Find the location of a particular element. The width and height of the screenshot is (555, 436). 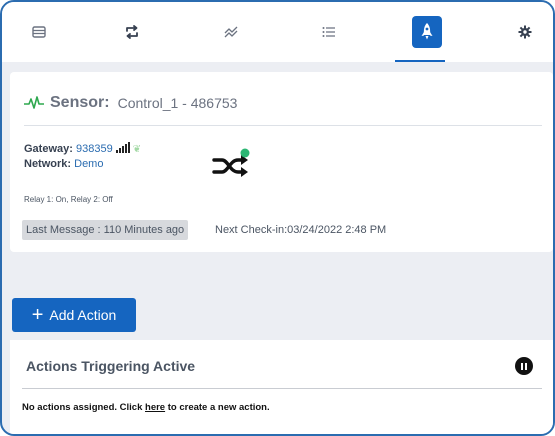

active-tab-indicator is located at coordinates (420, 61).